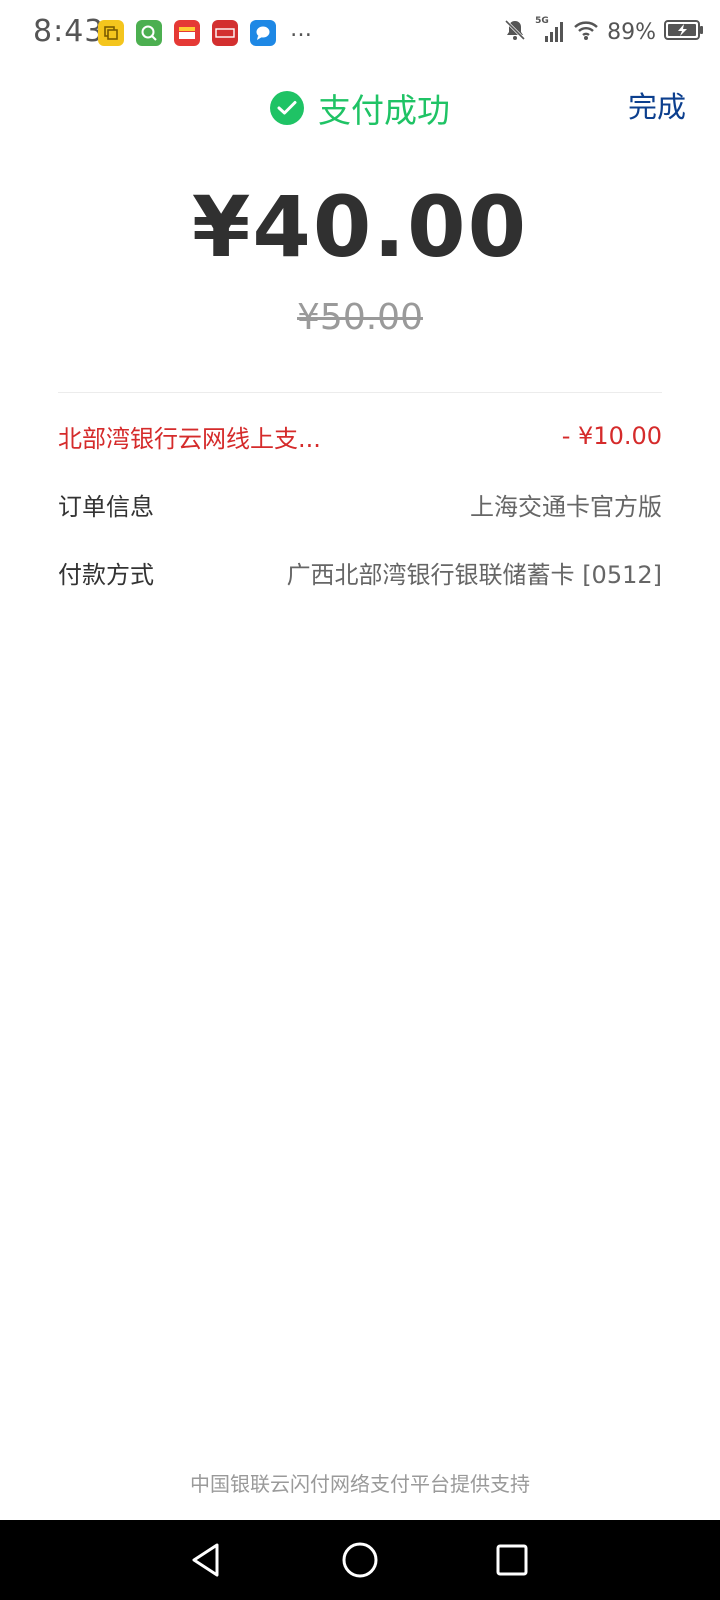  I want to click on order-info-row: 订单信息 上海交通卡官方版, so click(360, 504).